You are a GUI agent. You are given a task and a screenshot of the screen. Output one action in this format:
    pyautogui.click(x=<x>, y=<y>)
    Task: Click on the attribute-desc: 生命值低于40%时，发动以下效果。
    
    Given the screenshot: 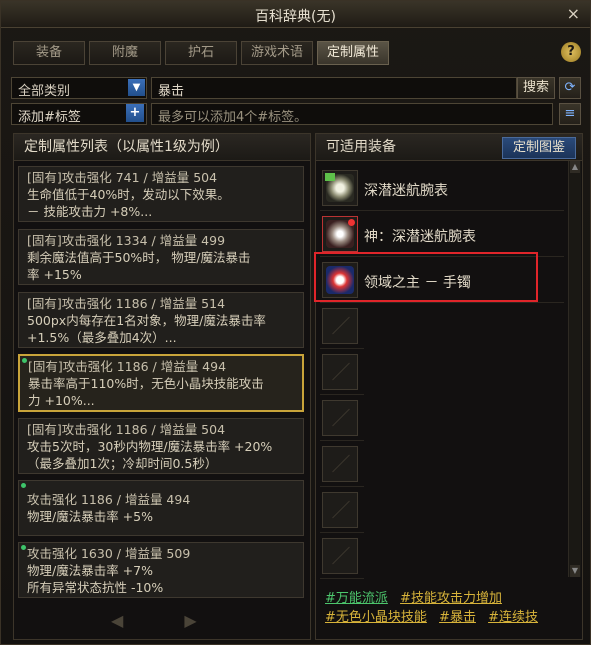 What is the action you would take?
    pyautogui.click(x=128, y=194)
    